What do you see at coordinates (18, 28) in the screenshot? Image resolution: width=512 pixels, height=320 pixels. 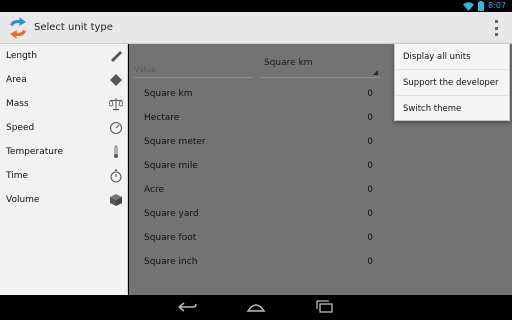 I see `swap-arrows-icon` at bounding box center [18, 28].